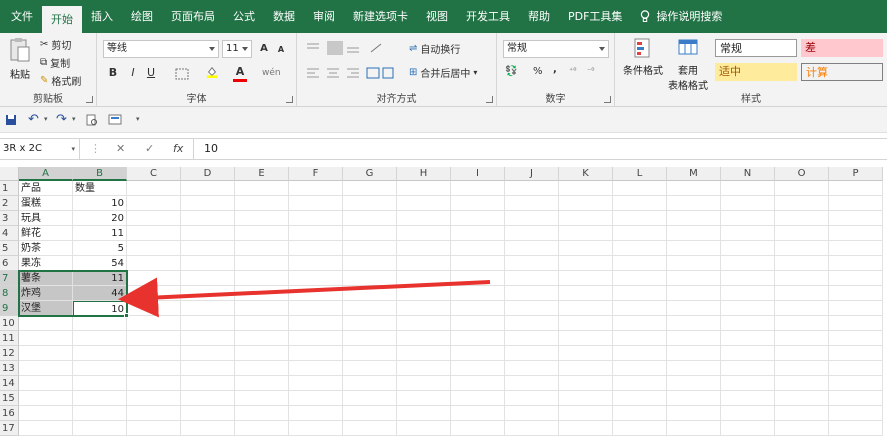  What do you see at coordinates (532, 218) in the screenshot?
I see `cell-j3` at bounding box center [532, 218].